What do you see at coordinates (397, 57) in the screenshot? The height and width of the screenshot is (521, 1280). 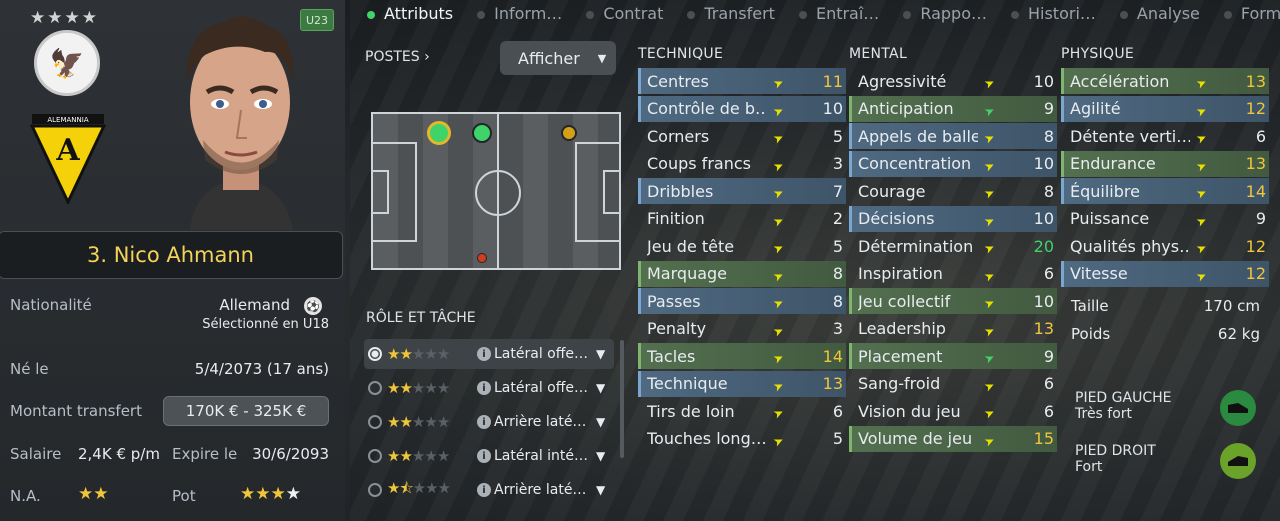 I see `positions-title: POSTES ›` at bounding box center [397, 57].